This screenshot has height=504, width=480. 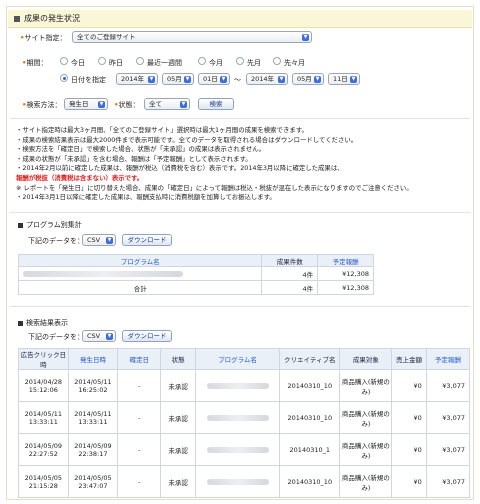 I want to click on site-select: 全てのご登録サイト ▼, so click(x=192, y=37).